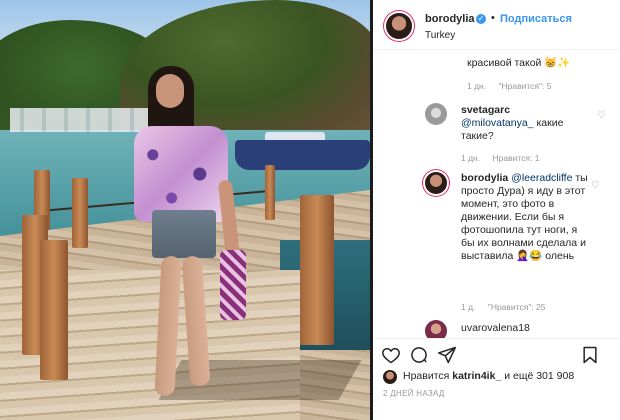  Describe the element at coordinates (391, 355) in the screenshot. I see `heart-icon` at that location.